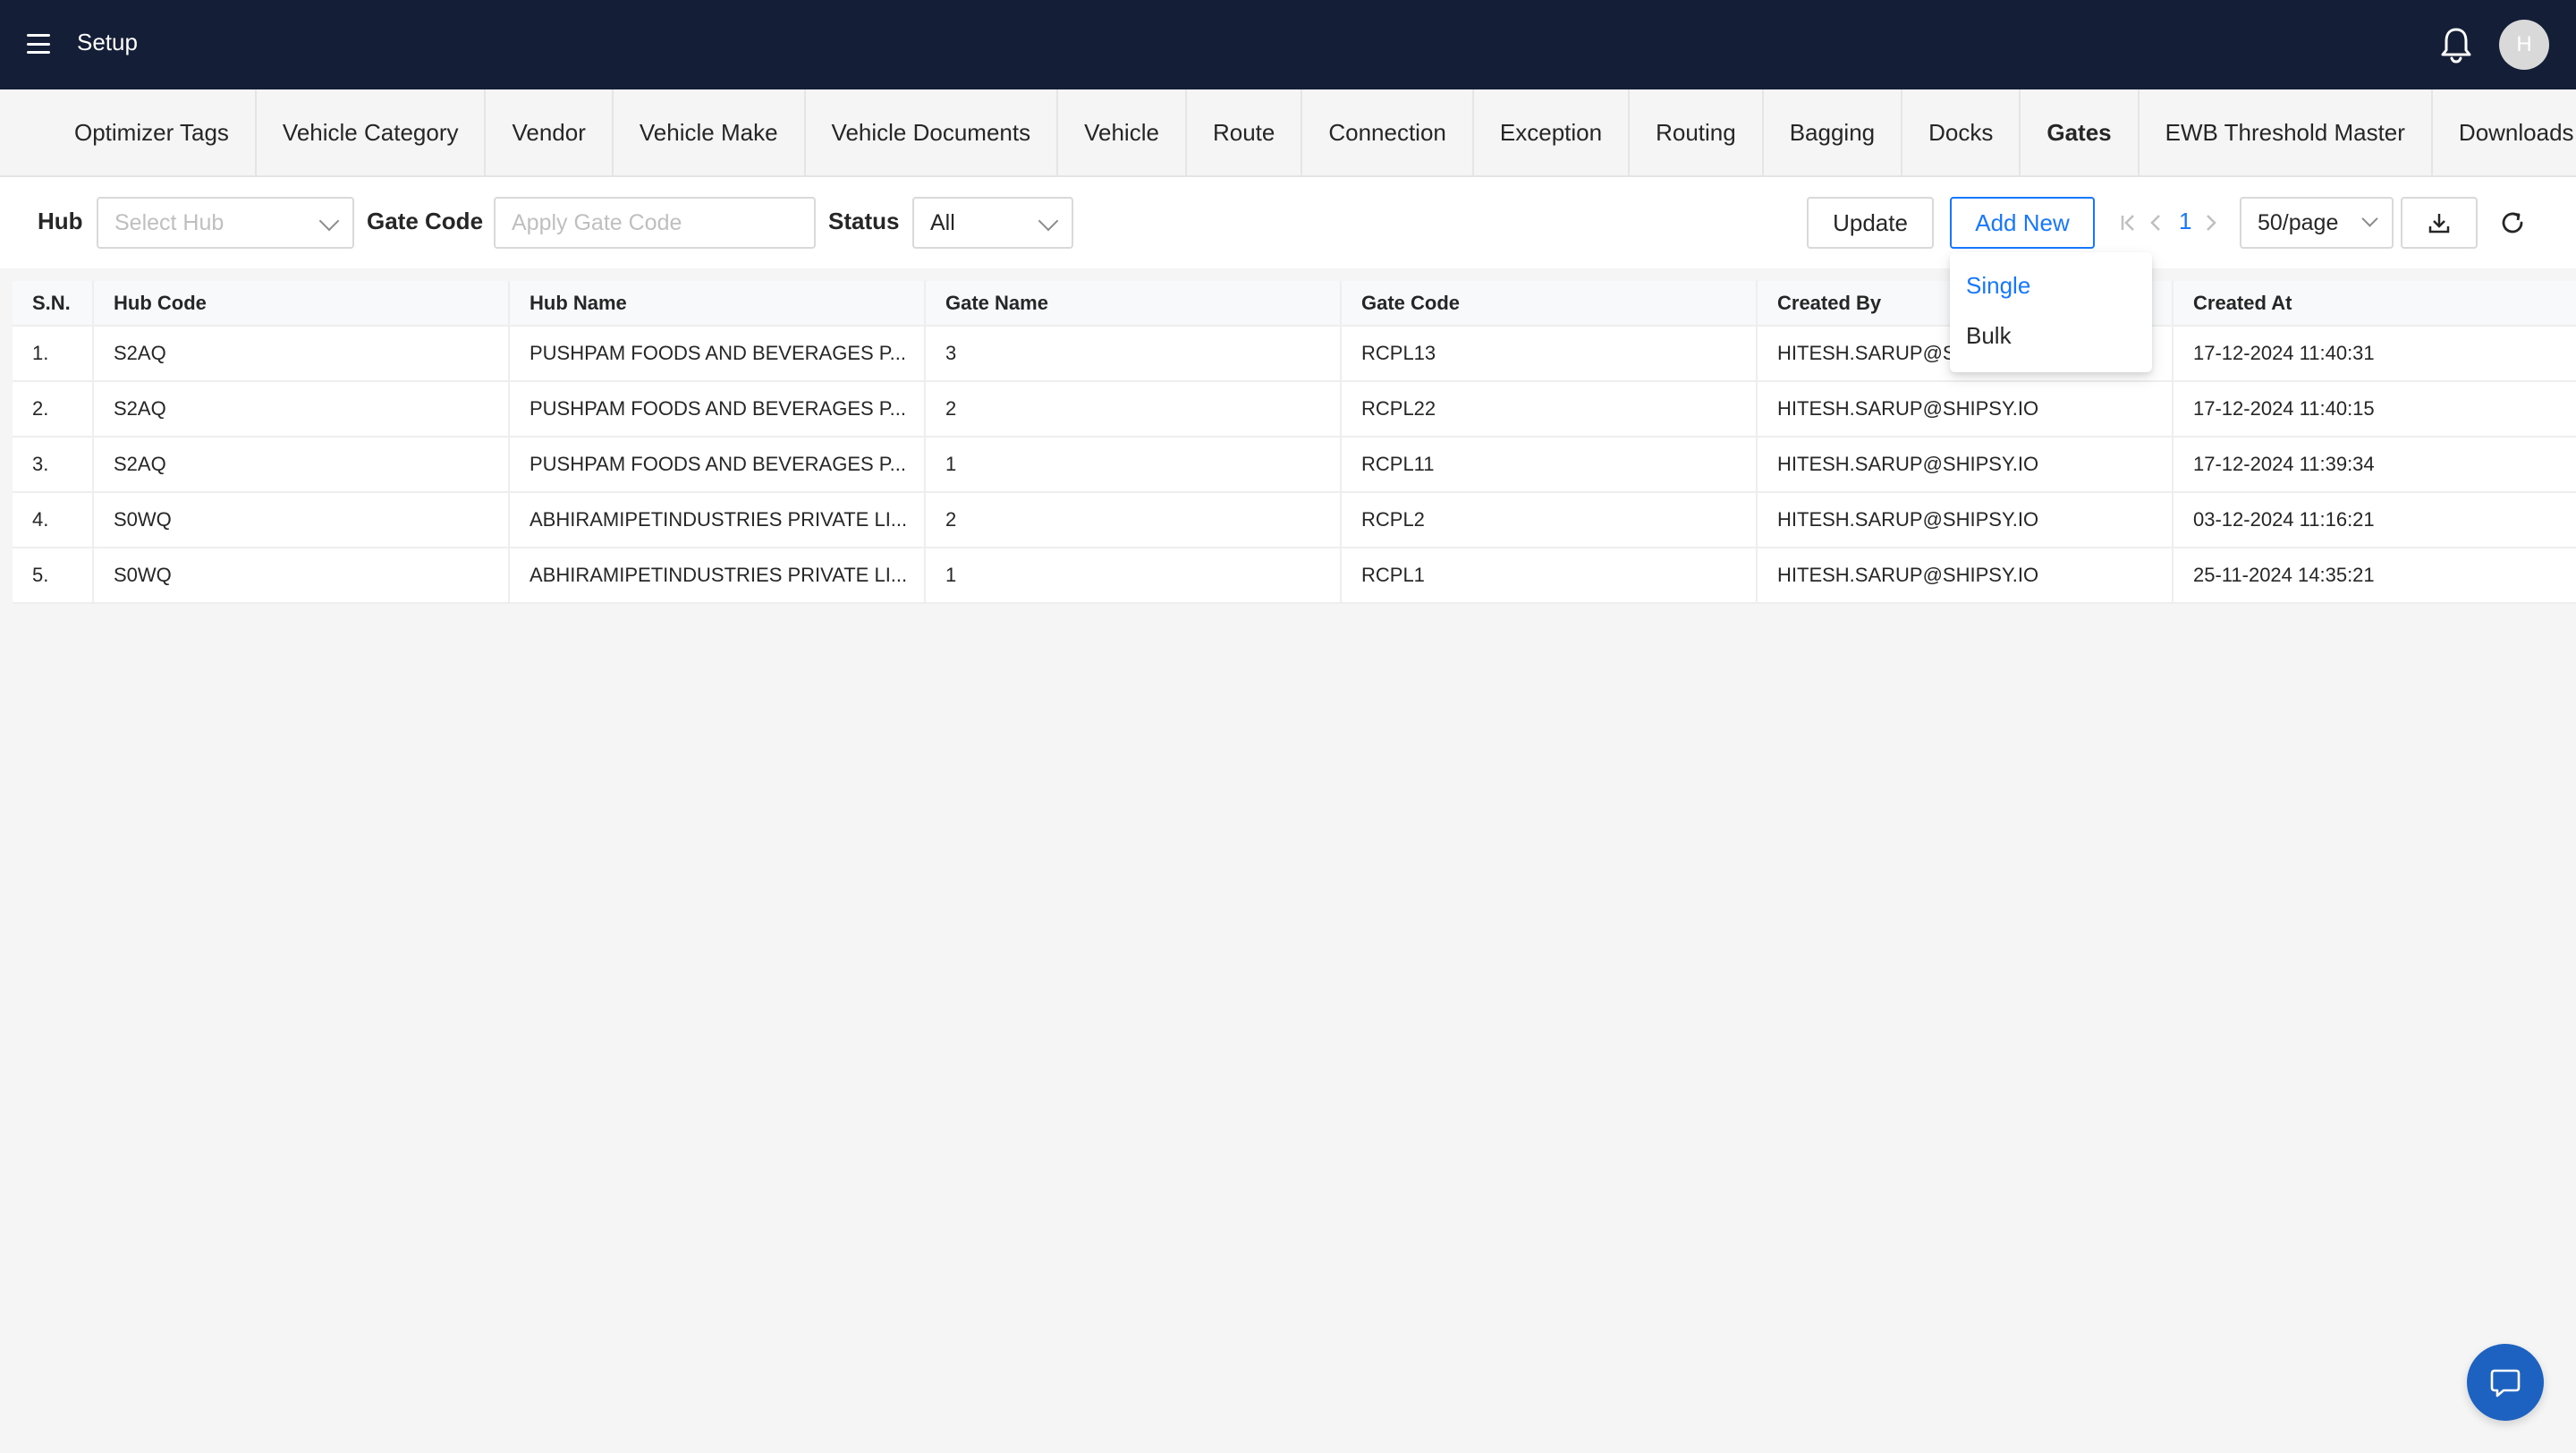 Image resolution: width=2576 pixels, height=1453 pixels. I want to click on tab-bagging: Bagging, so click(1833, 132).